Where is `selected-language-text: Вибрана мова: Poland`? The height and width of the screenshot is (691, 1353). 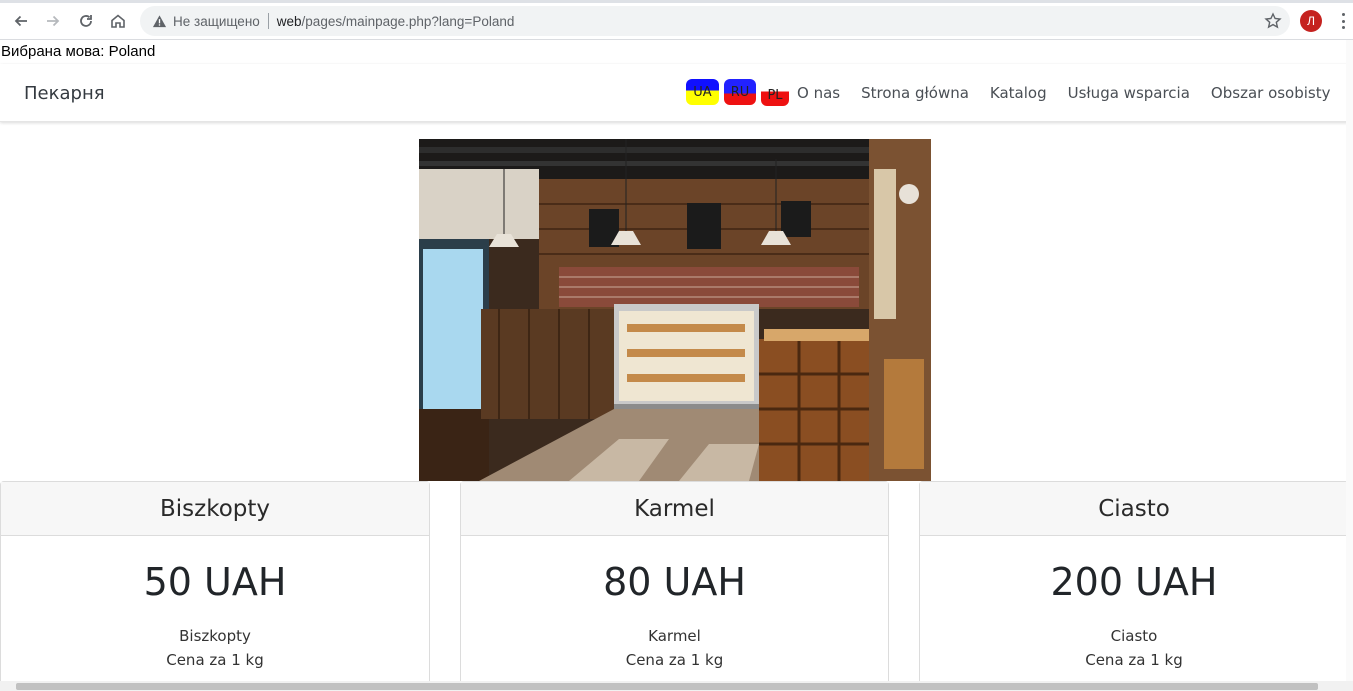
selected-language-text: Вибрана мова: Poland is located at coordinates (78, 51).